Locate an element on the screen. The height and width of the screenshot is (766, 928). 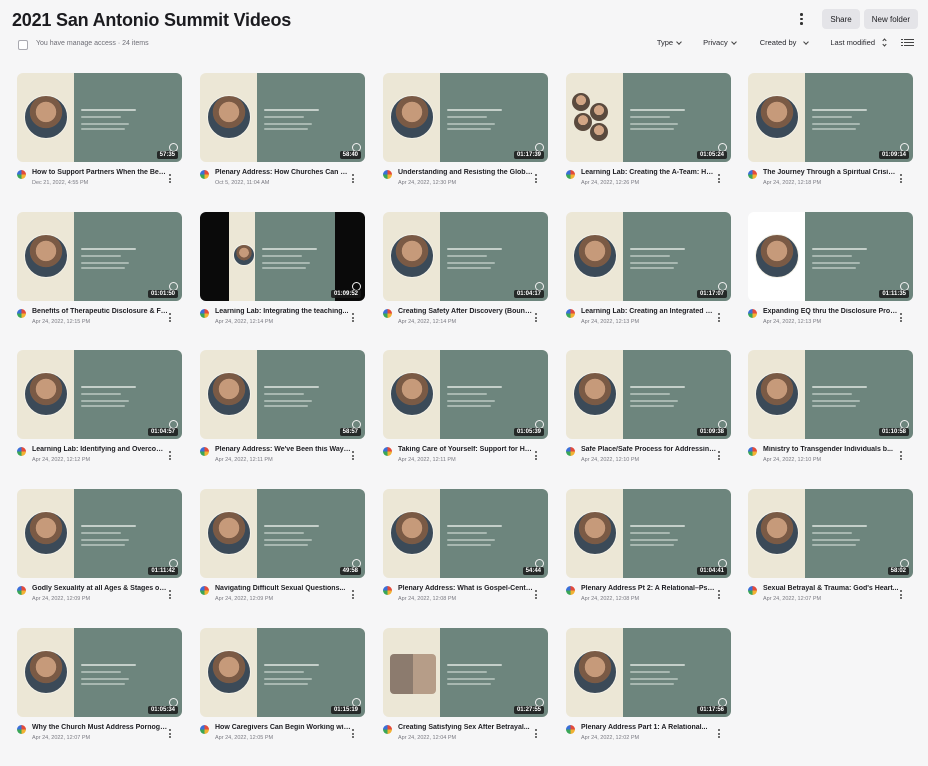
share-button: Share is located at coordinates (841, 19).